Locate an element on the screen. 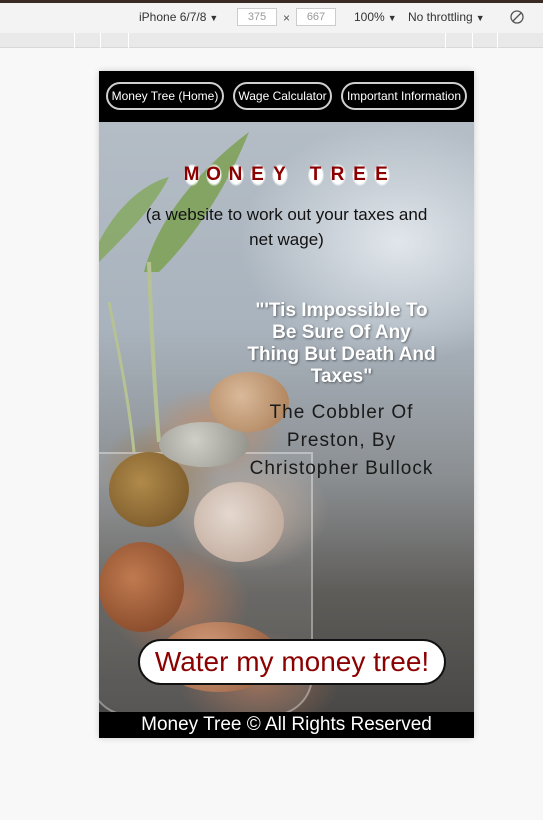 The image size is (543, 820). page-title: MONEYTREE is located at coordinates (286, 175).